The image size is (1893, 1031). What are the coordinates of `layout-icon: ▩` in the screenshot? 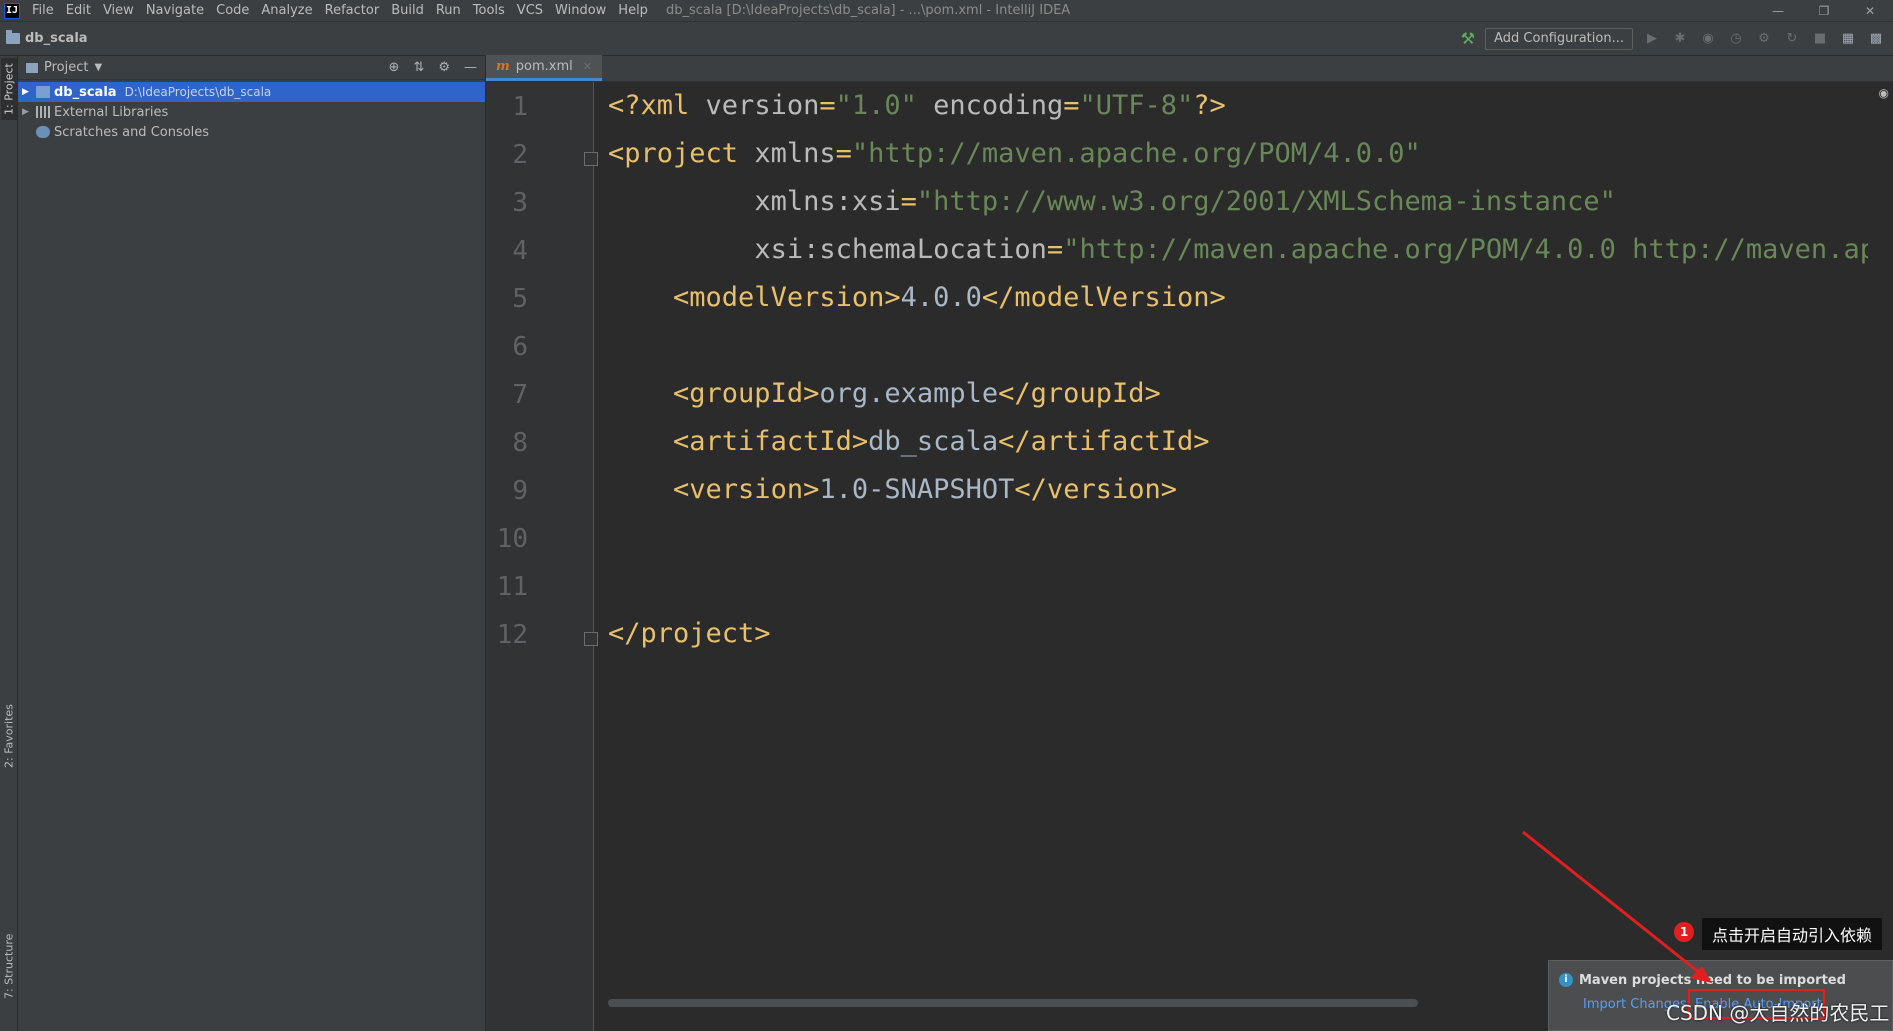 It's located at (1876, 39).